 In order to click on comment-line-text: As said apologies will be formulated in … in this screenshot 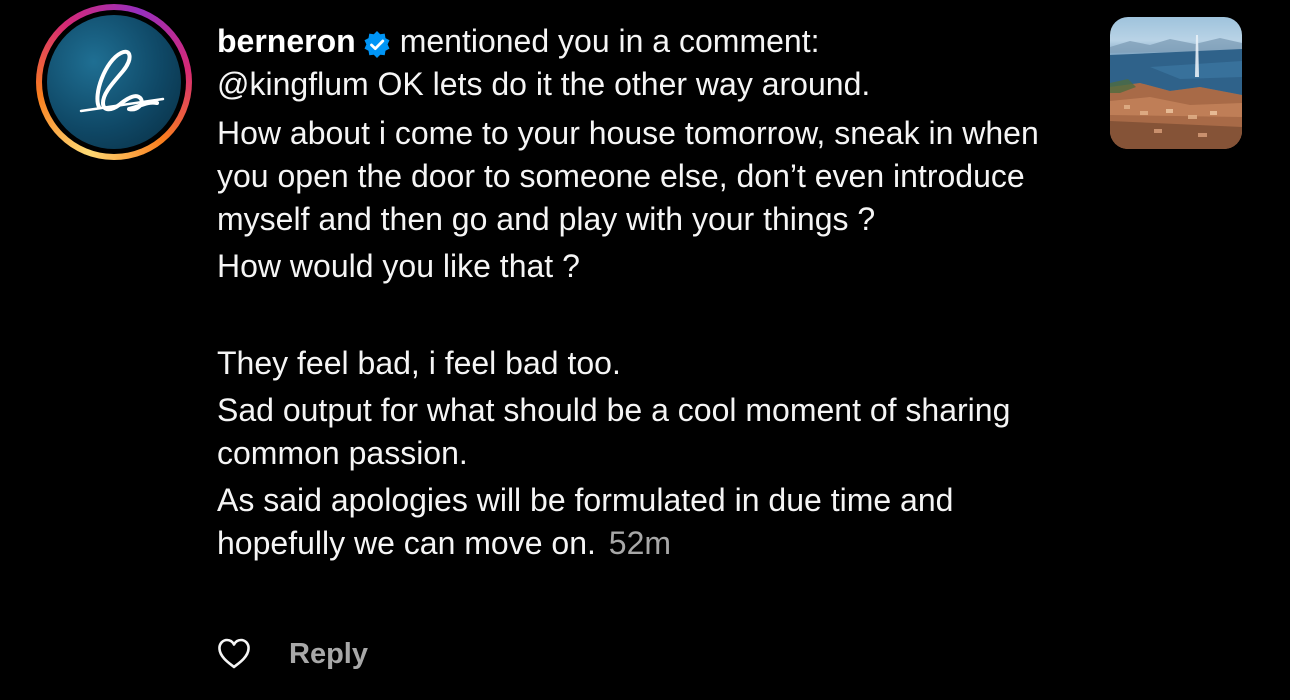, I will do `click(585, 521)`.